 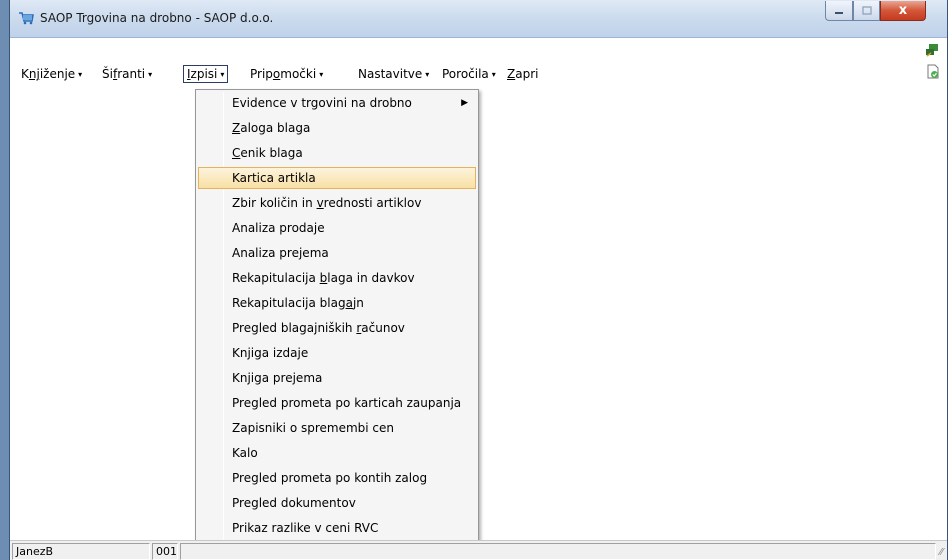 I want to click on dropdown-item-label: jn, so click(x=358, y=303).